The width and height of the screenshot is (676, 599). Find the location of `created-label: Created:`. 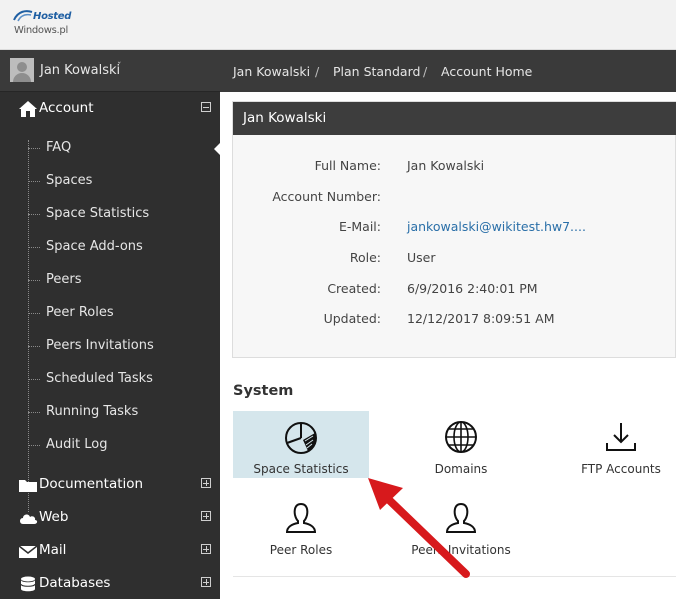

created-label: Created: is located at coordinates (354, 288).